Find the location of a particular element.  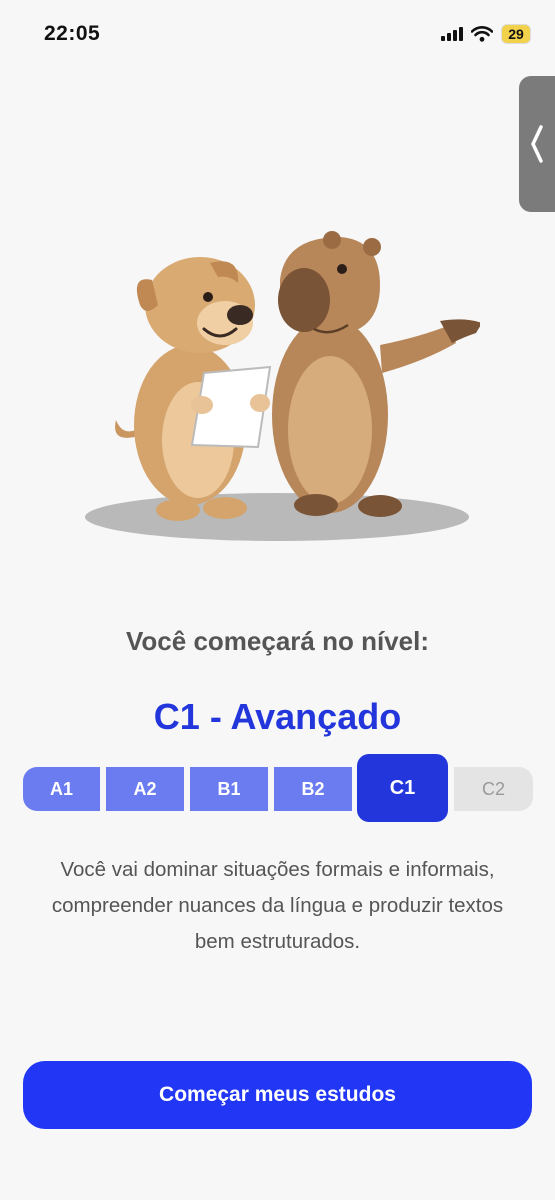

start-studies-button: Começar meus estudos is located at coordinates (277, 1095).